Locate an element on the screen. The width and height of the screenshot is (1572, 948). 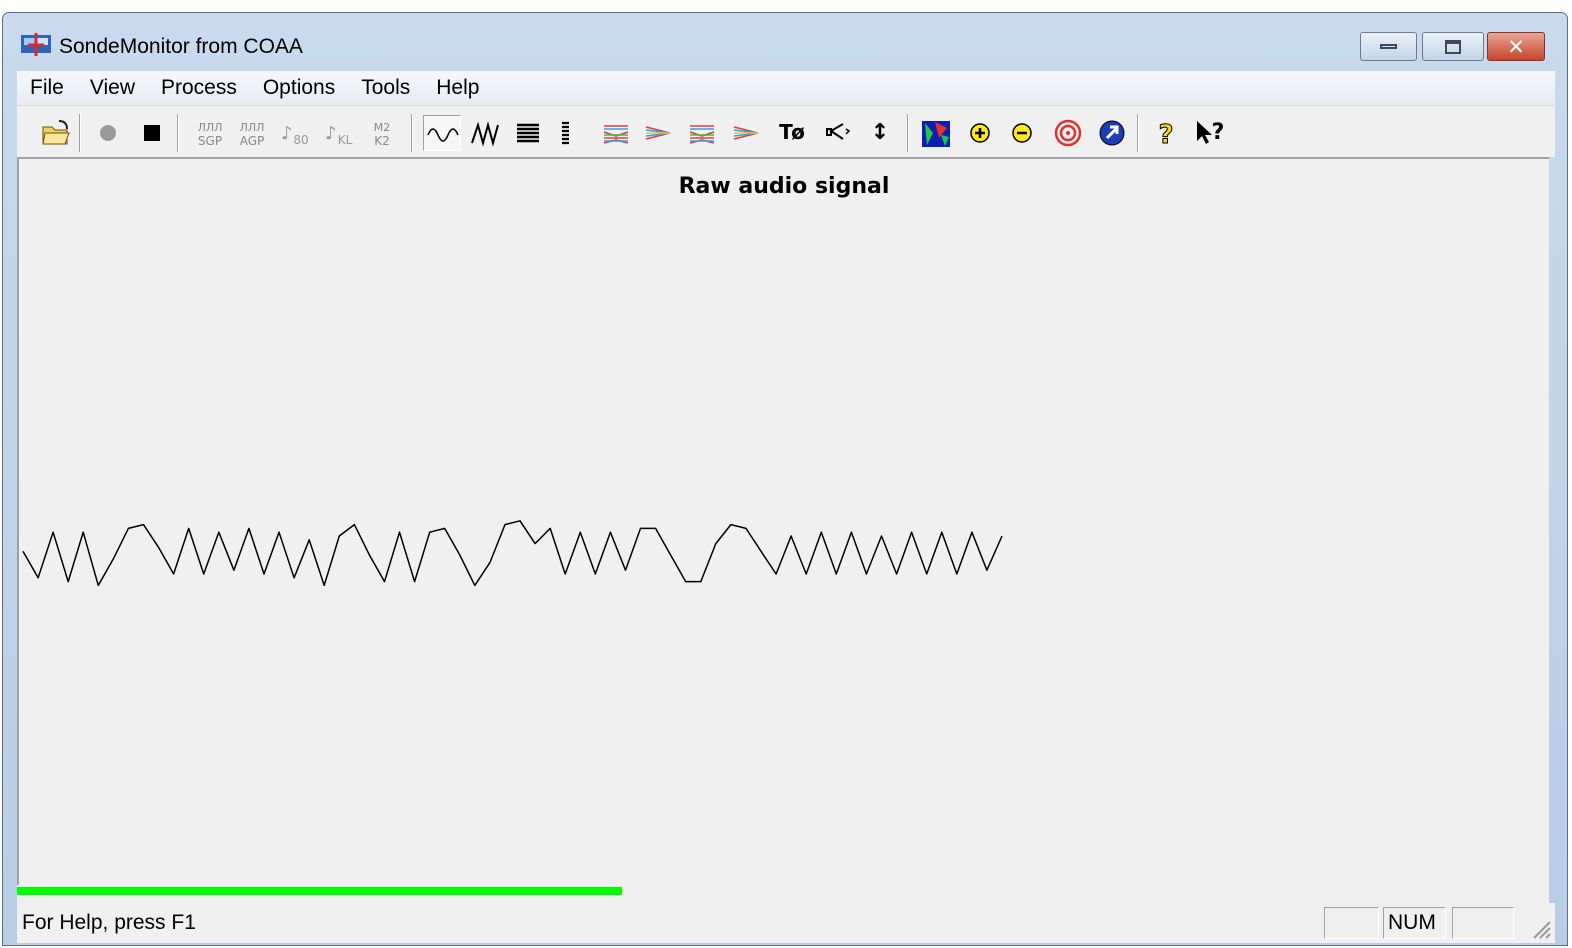
stop-icon is located at coordinates (152, 133).